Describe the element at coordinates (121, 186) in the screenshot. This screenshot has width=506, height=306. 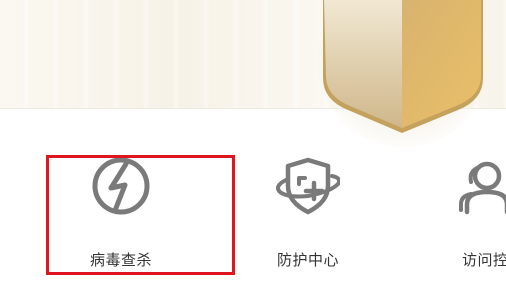
I see `lightning-circle-icon` at that location.